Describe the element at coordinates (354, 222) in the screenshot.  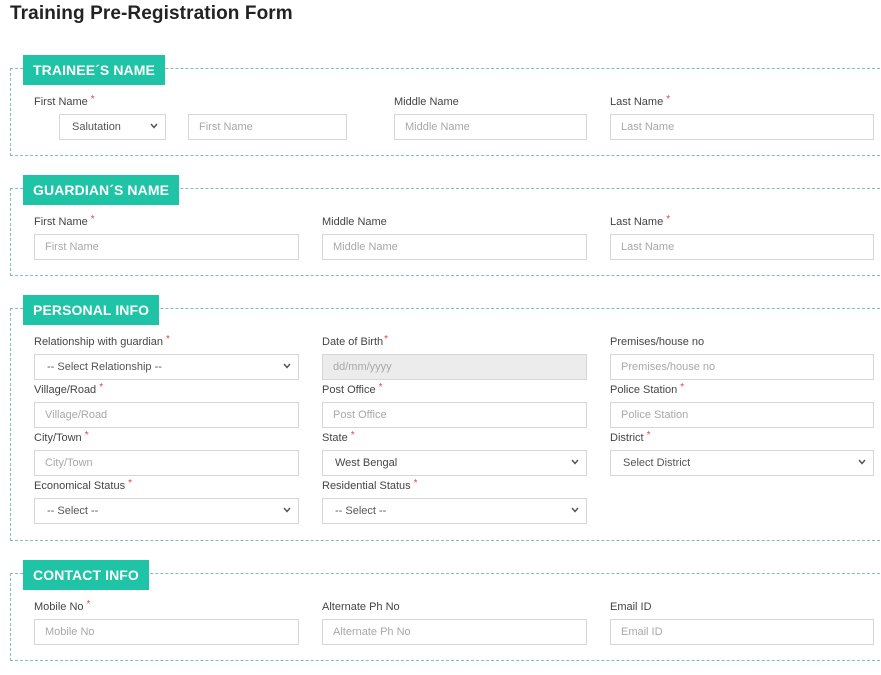
I see `guardian-middle-name-label: Middle Name` at that location.